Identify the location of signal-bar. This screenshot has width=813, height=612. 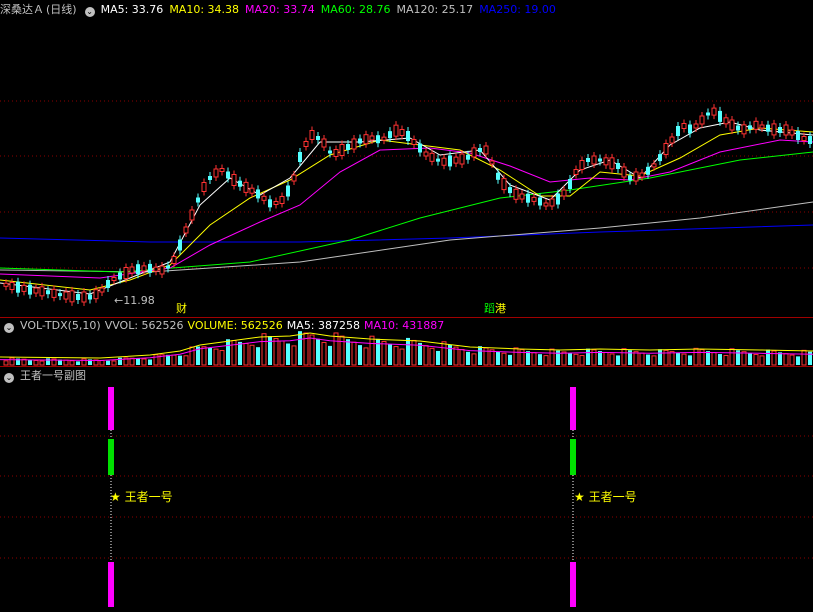
(111, 408).